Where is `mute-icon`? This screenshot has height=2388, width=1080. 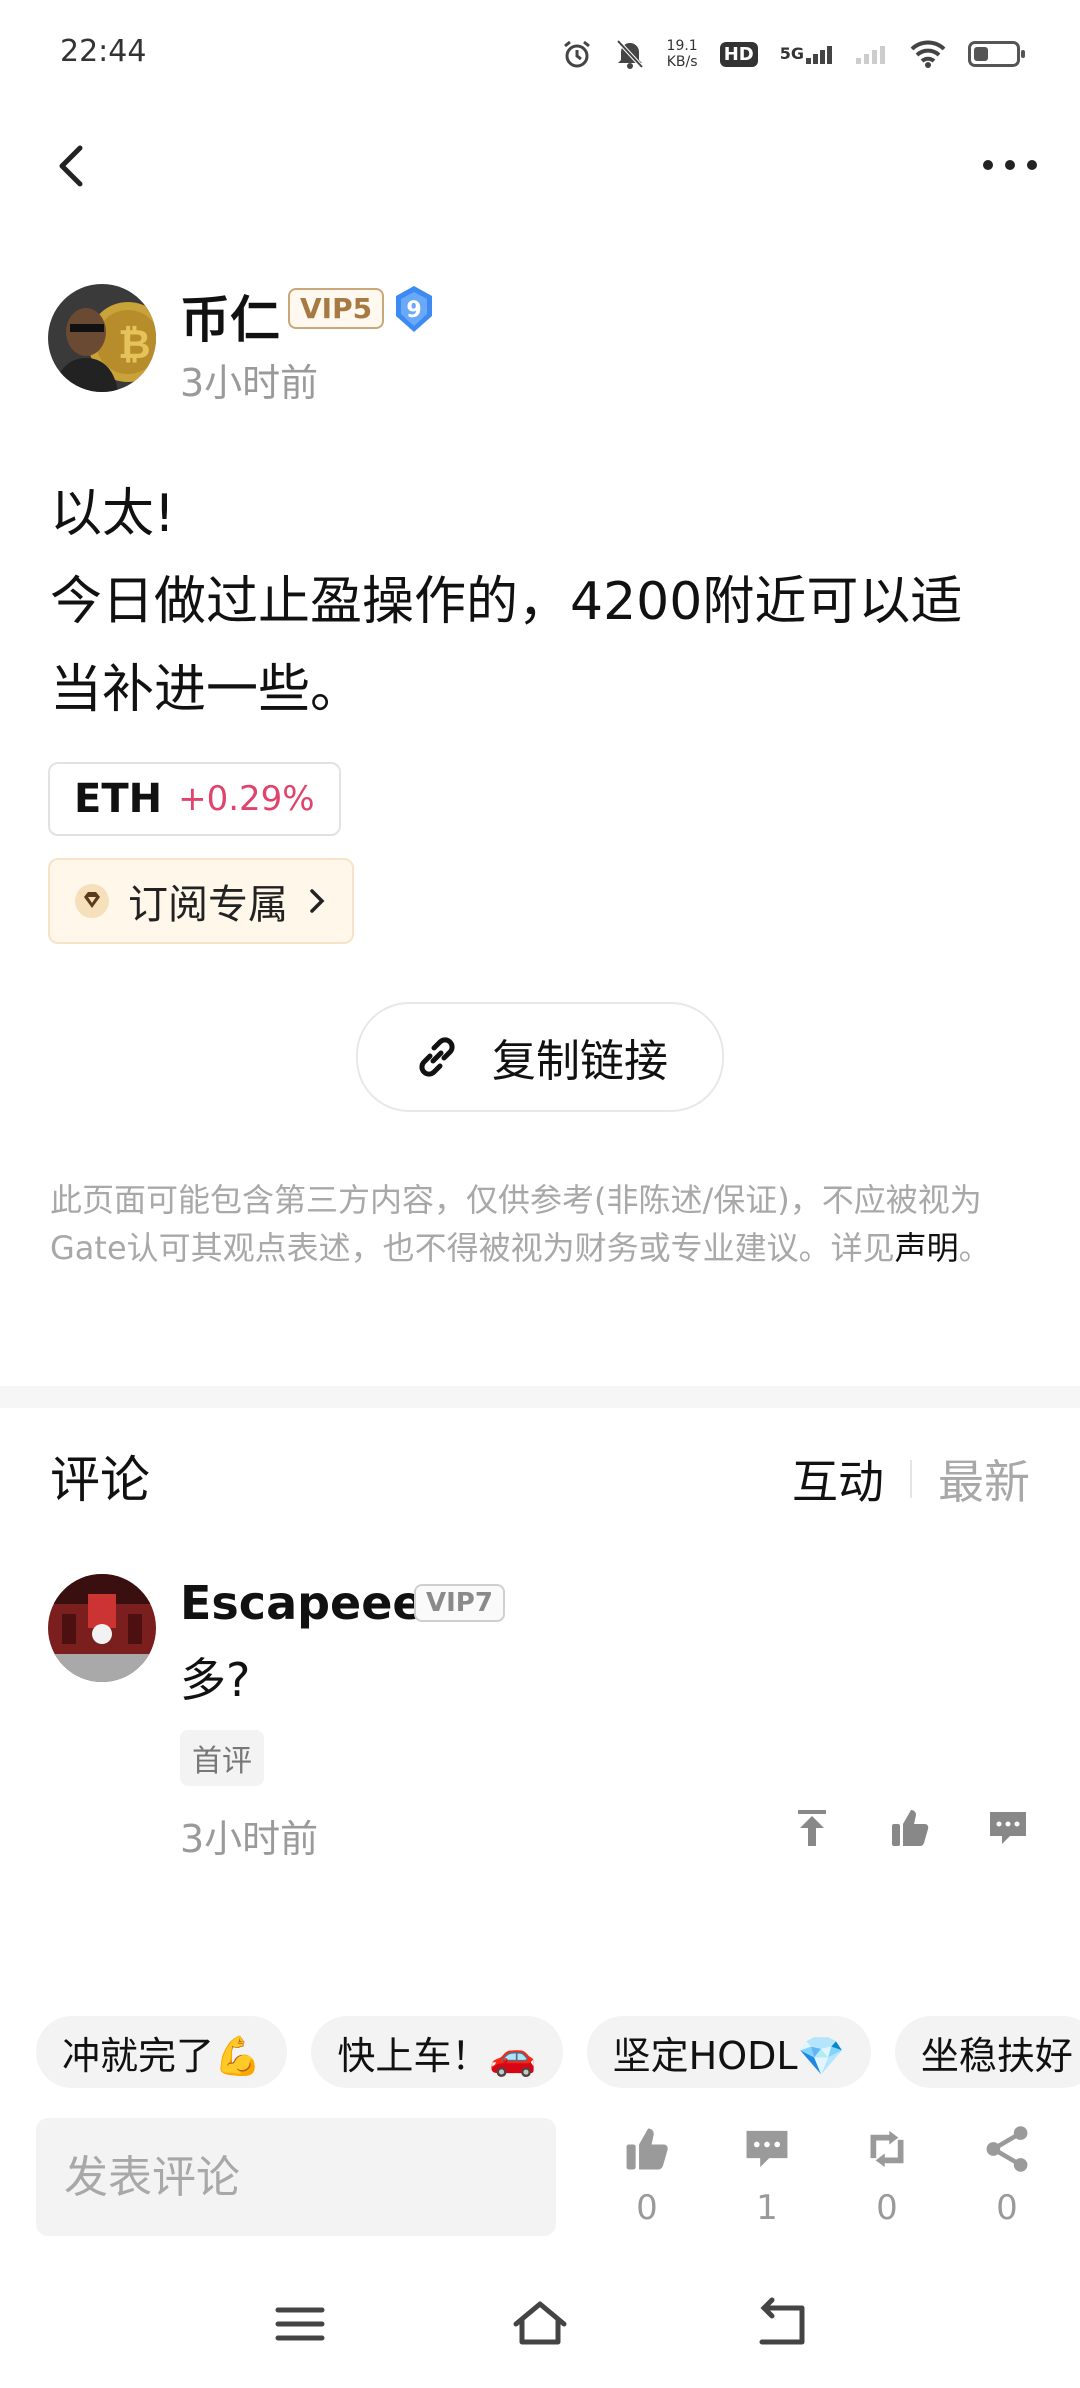
mute-icon is located at coordinates (630, 54).